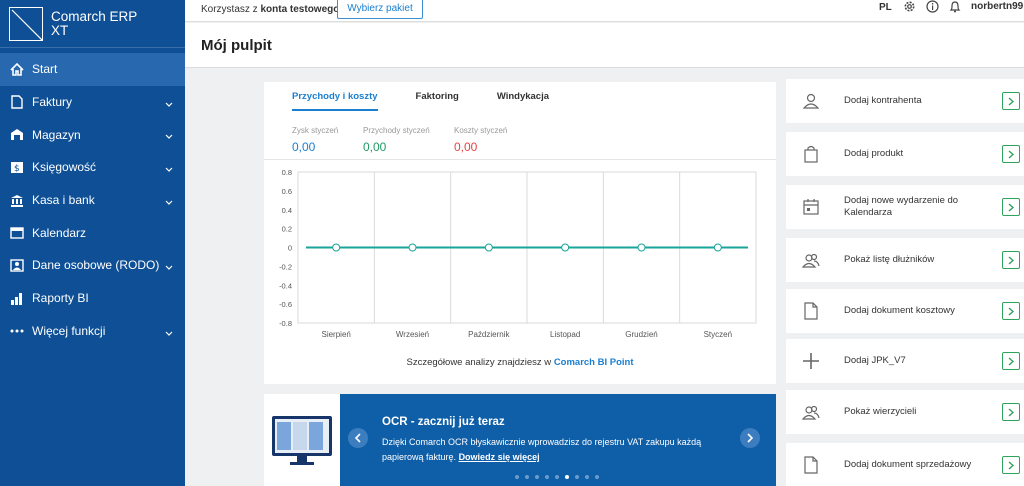 This screenshot has height=486, width=1024. I want to click on home-icon, so click(17, 69).